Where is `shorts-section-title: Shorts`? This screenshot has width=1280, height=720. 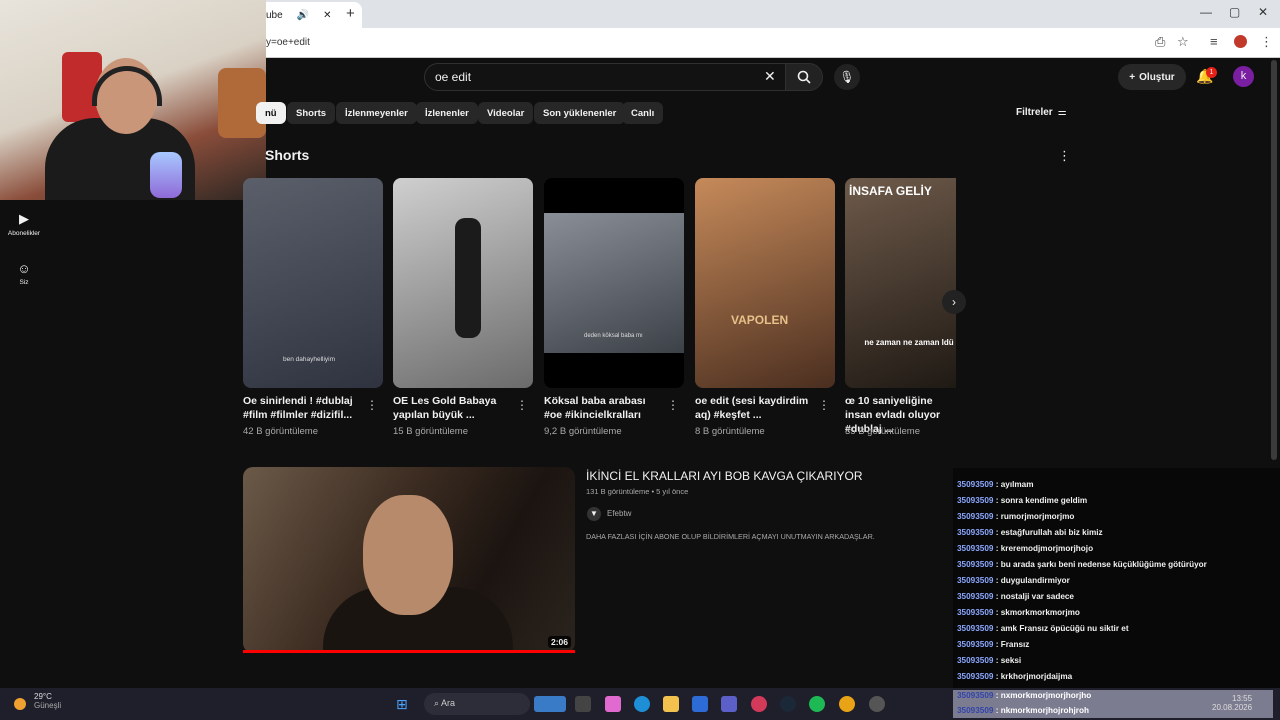 shorts-section-title: Shorts is located at coordinates (287, 155).